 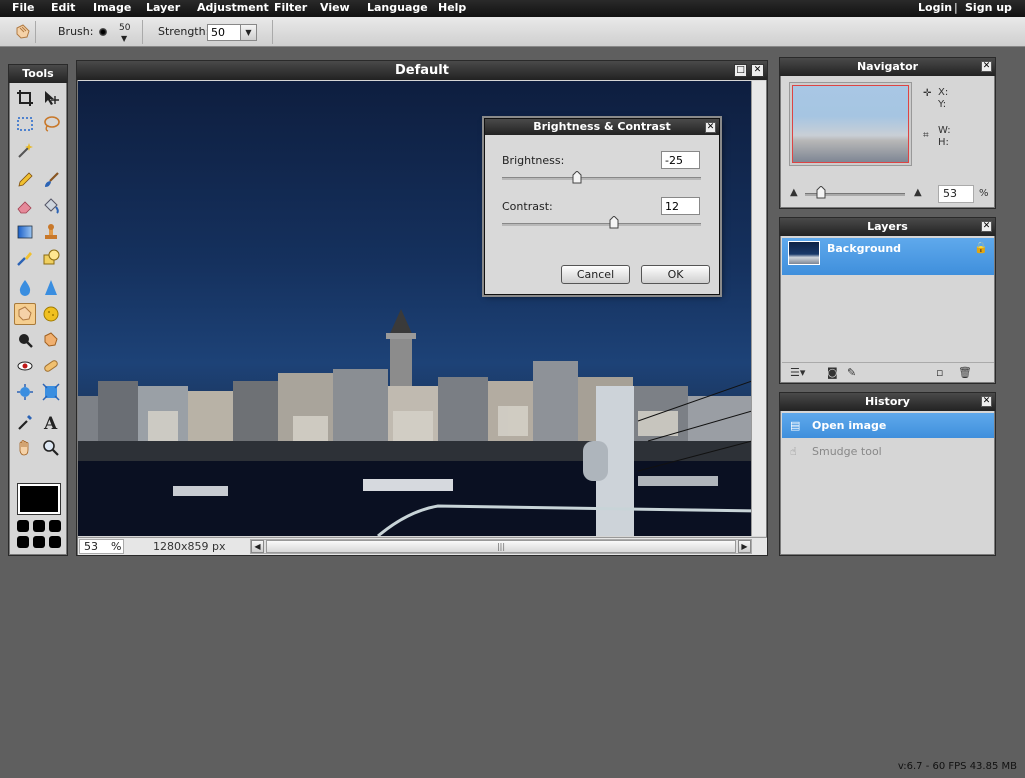 I want to click on zoom-in-icon: ▲, so click(x=918, y=192).